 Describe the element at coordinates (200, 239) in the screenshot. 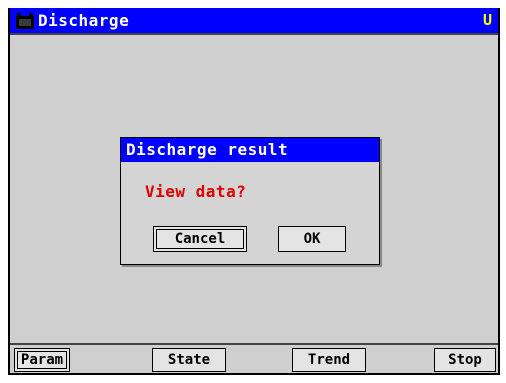

I see `cancel-button: Cancel` at that location.